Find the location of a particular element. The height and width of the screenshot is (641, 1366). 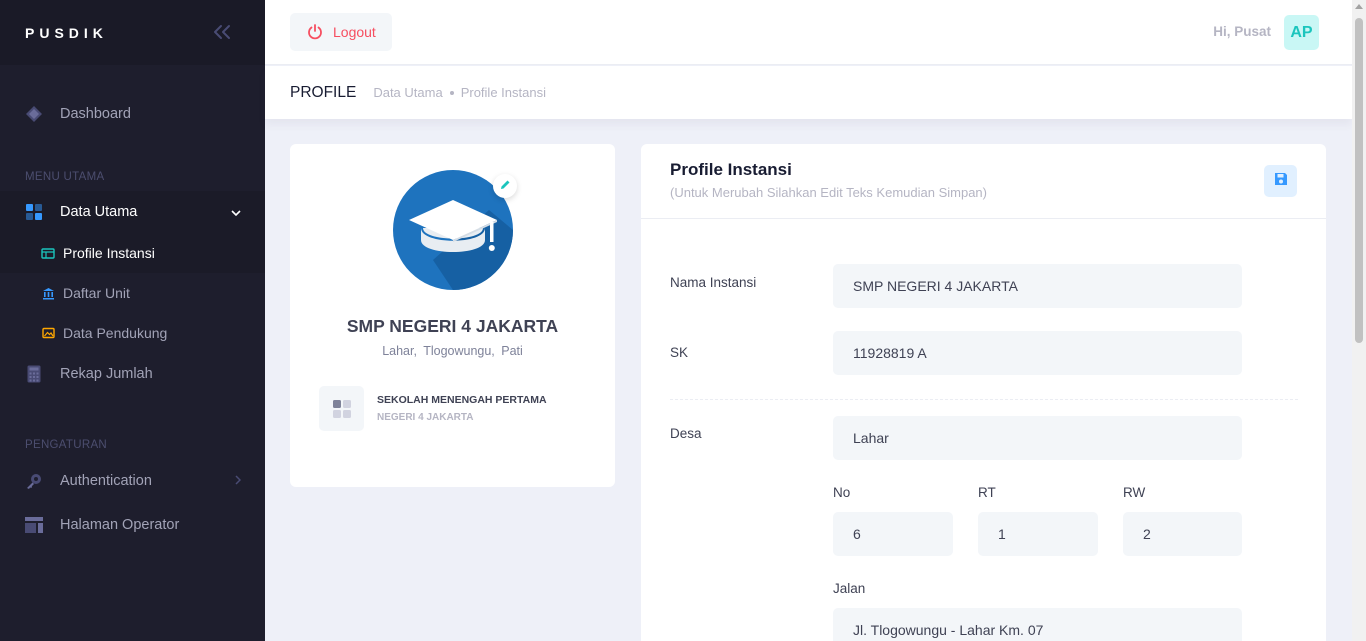

collapse-sidebar-icon is located at coordinates (222, 33).